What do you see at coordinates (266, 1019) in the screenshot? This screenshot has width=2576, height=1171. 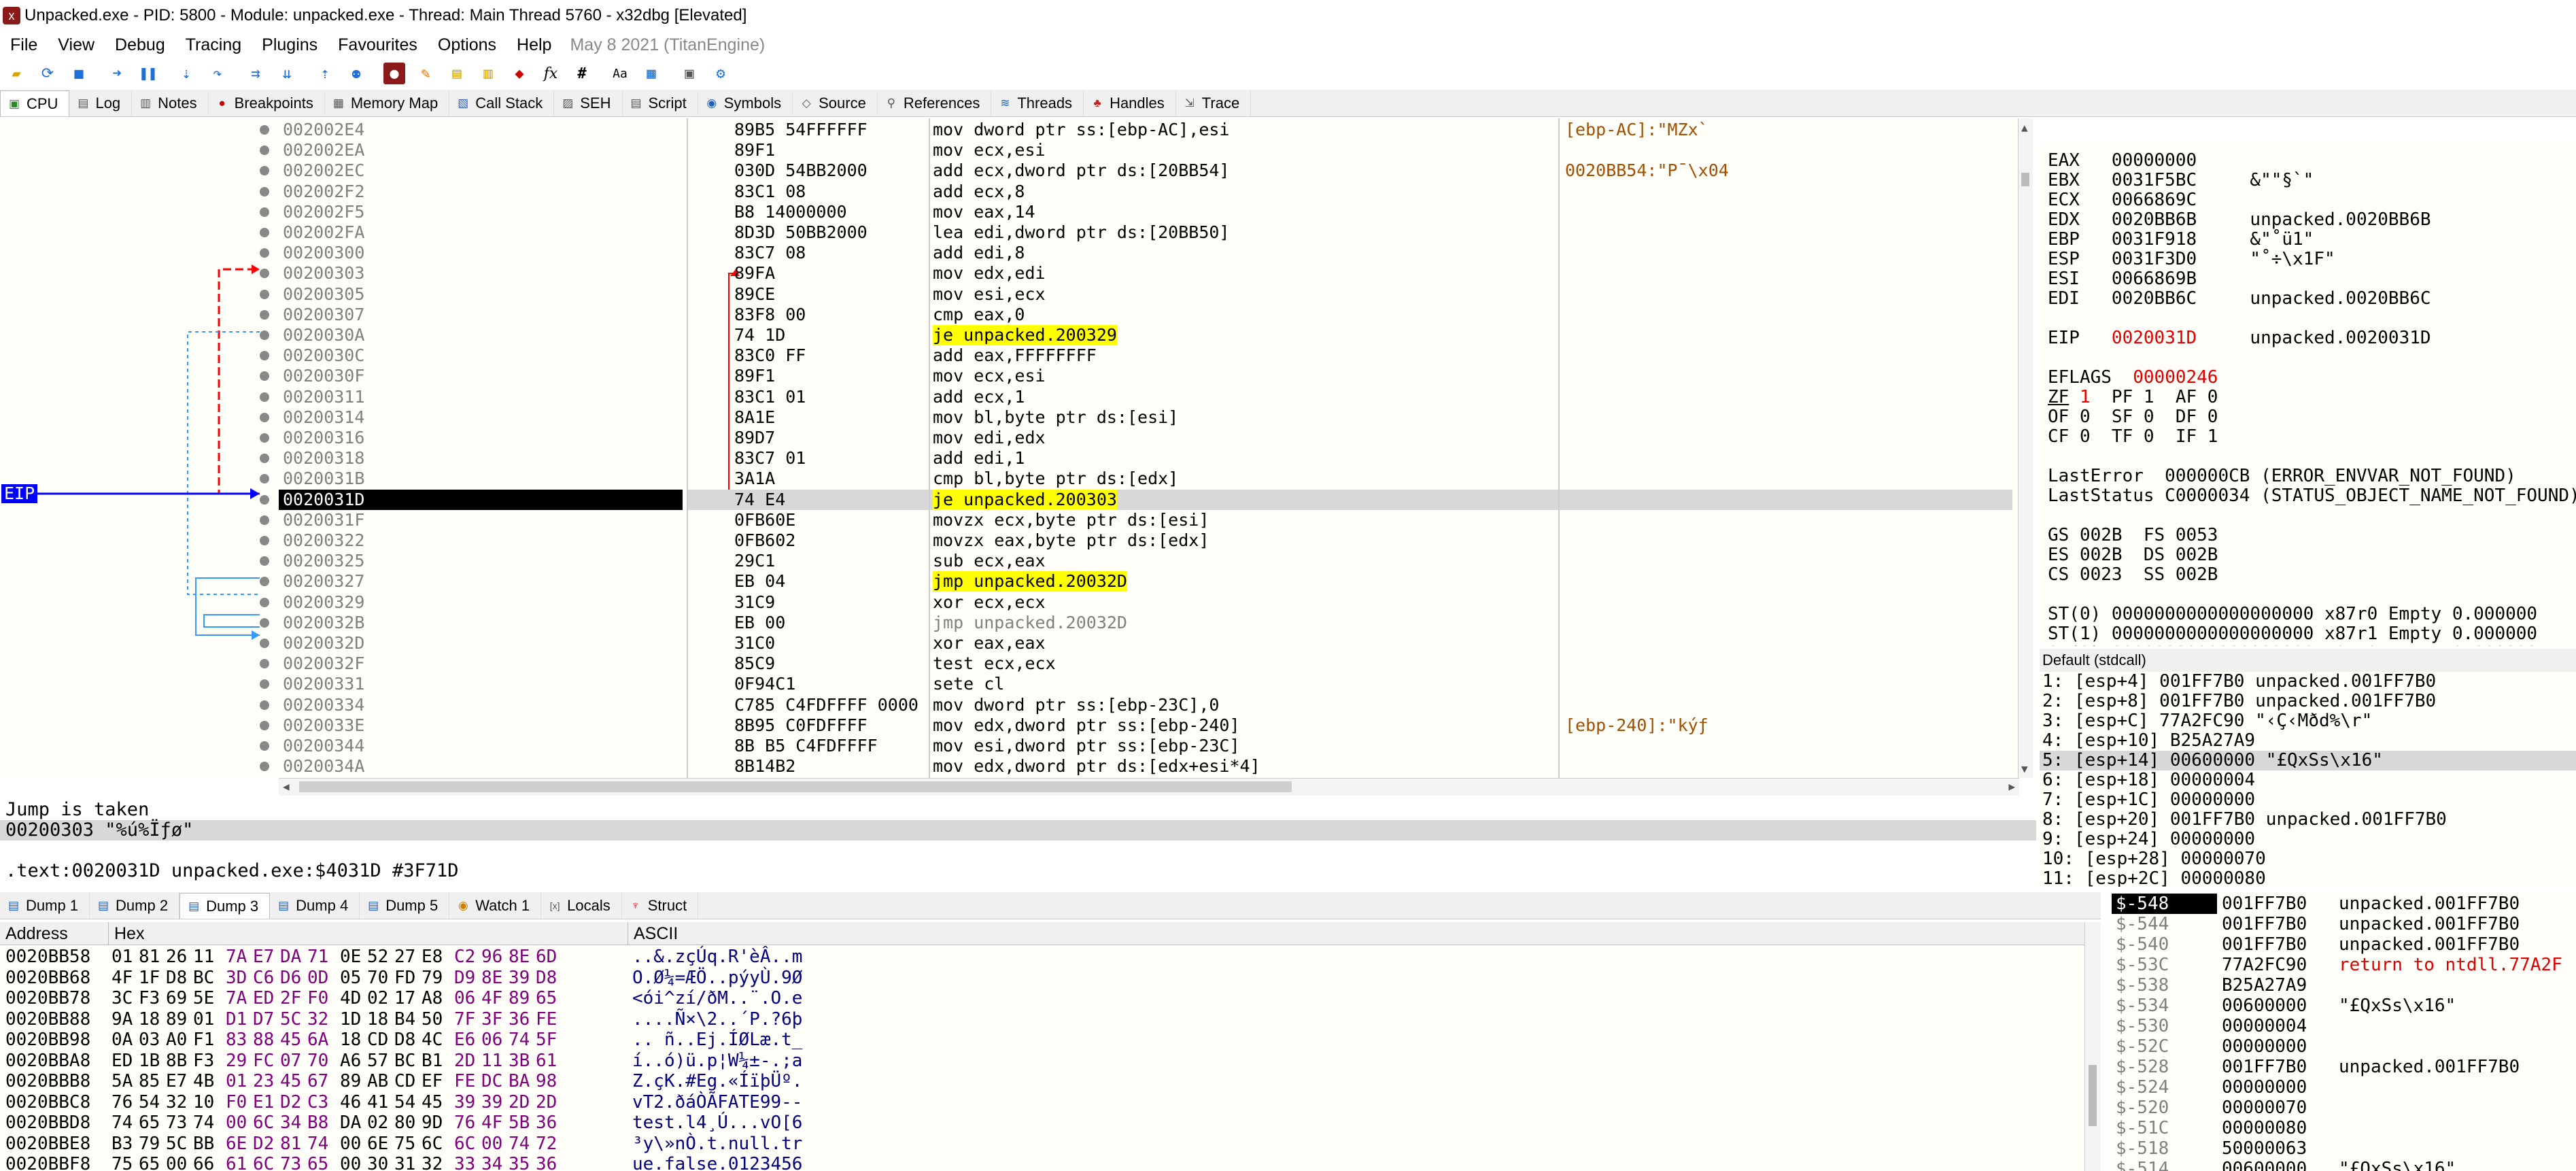 I see `hex-byte: D7` at bounding box center [266, 1019].